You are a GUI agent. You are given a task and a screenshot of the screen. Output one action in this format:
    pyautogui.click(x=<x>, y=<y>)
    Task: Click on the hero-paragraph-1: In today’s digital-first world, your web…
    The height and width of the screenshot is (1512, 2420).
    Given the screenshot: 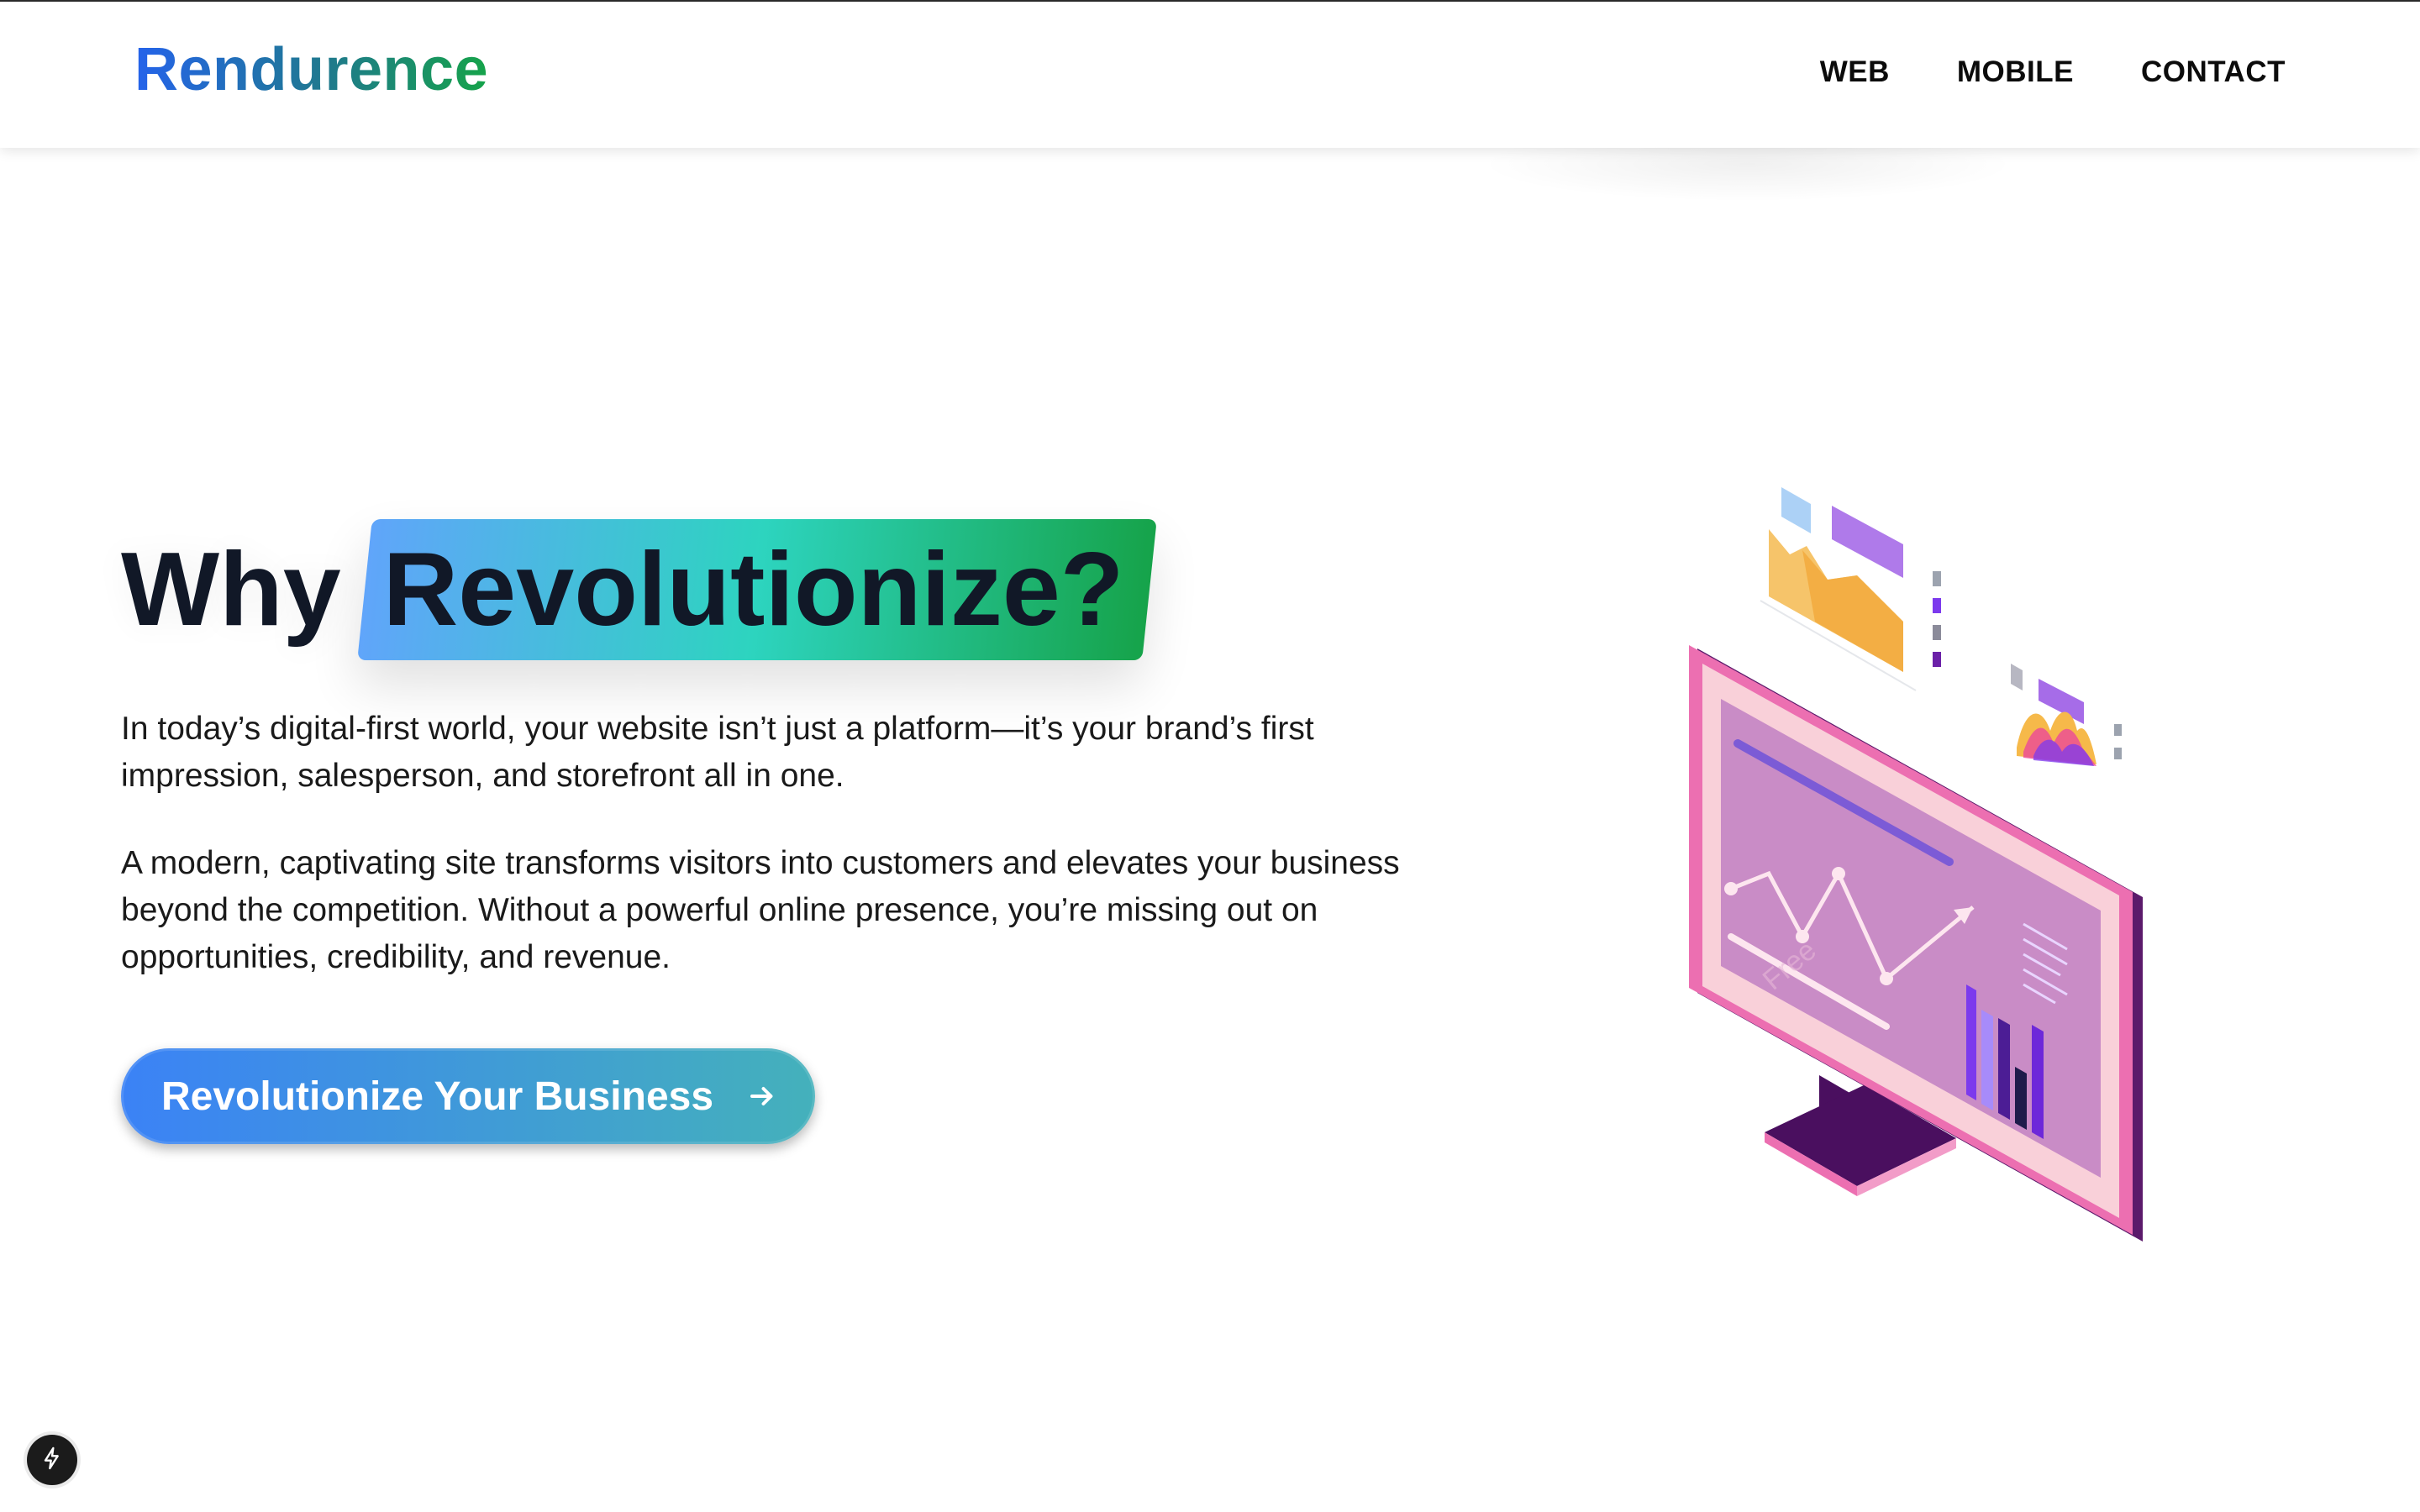 What is the action you would take?
    pyautogui.click(x=718, y=752)
    